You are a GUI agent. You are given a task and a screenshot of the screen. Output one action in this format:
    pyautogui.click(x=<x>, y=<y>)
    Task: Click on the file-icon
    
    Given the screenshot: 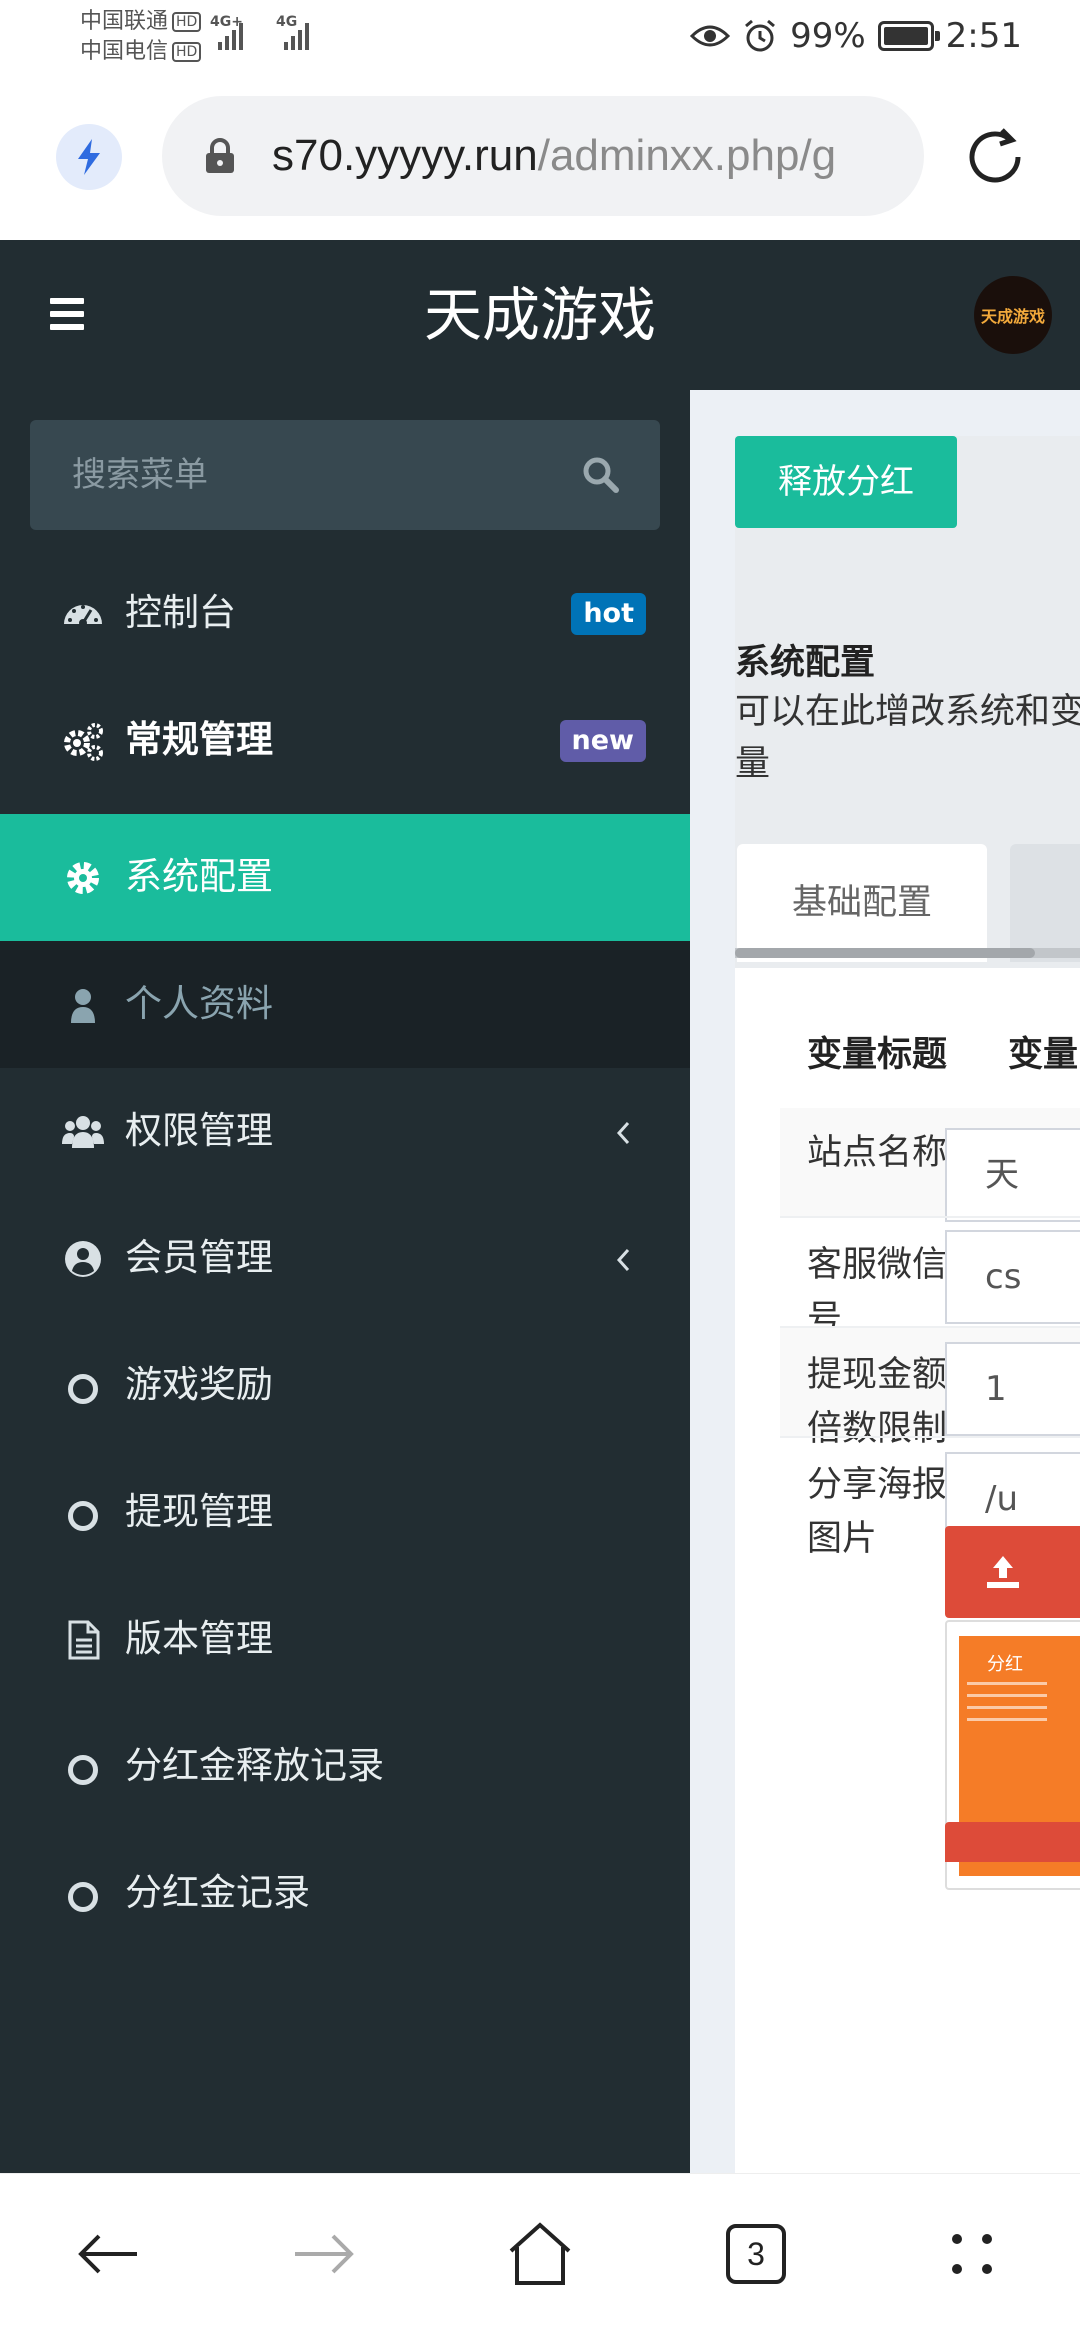 What is the action you would take?
    pyautogui.click(x=84, y=1640)
    